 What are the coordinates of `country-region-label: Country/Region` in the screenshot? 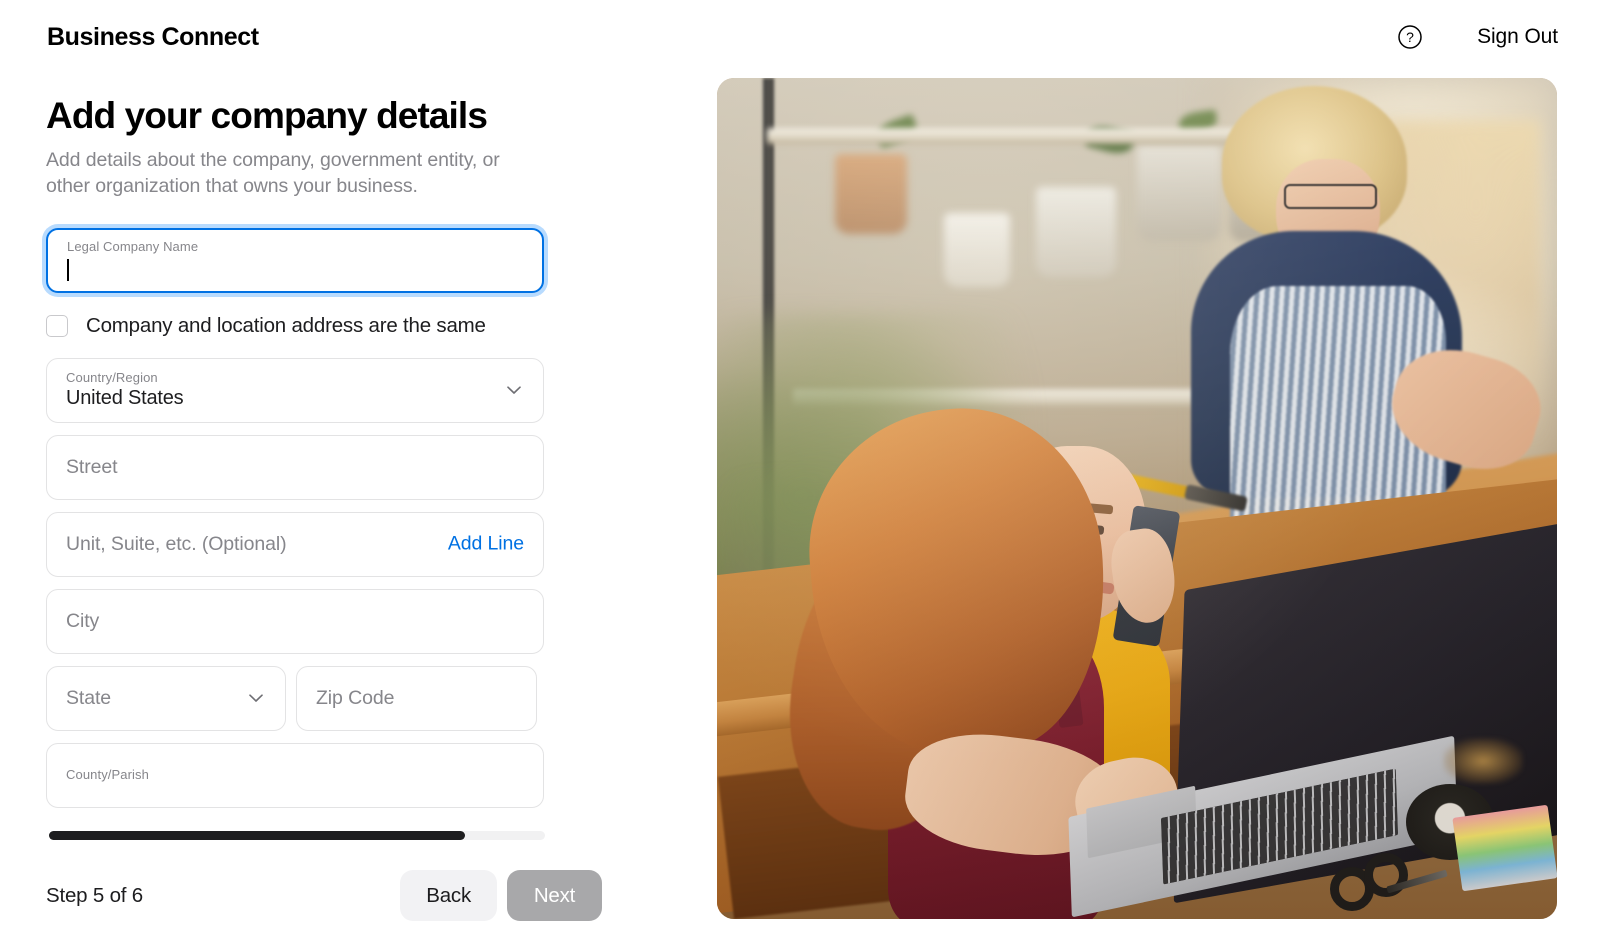 It's located at (112, 378).